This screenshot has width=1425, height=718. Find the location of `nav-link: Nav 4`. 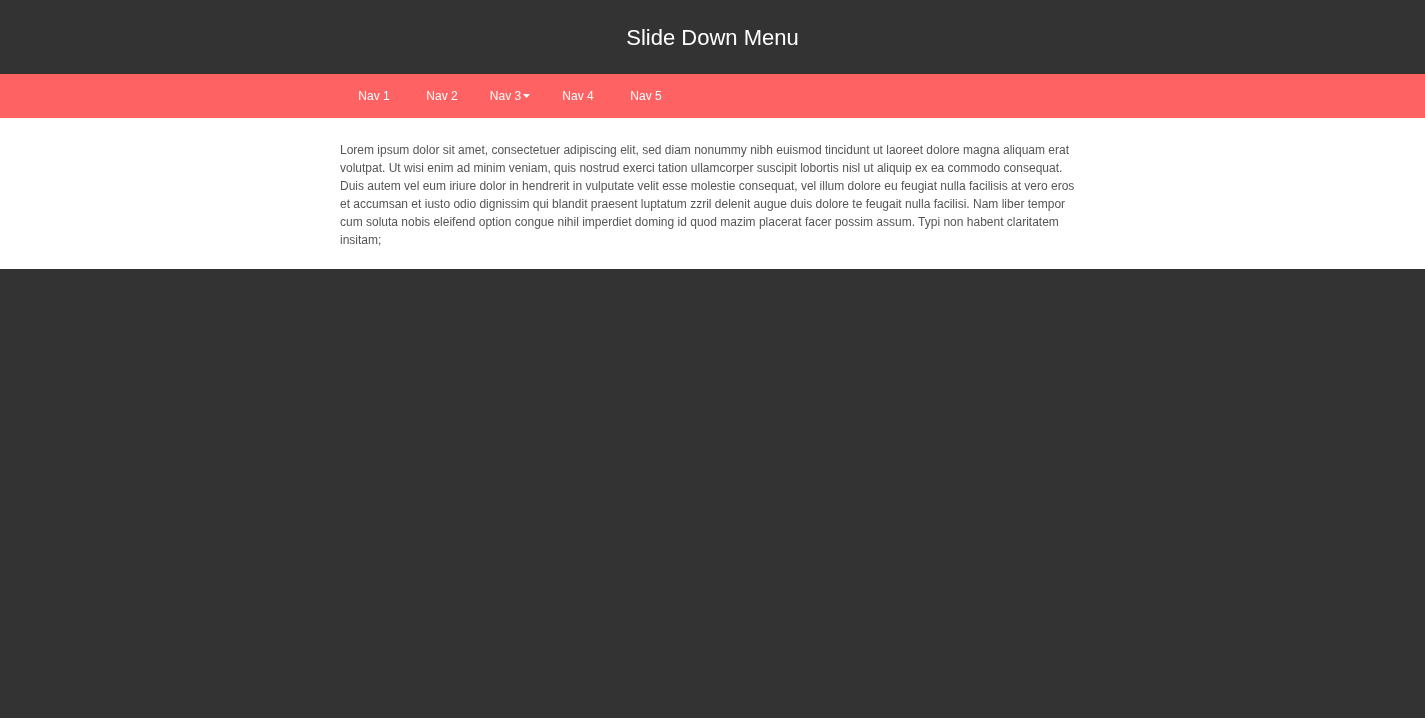

nav-link: Nav 4 is located at coordinates (578, 96).